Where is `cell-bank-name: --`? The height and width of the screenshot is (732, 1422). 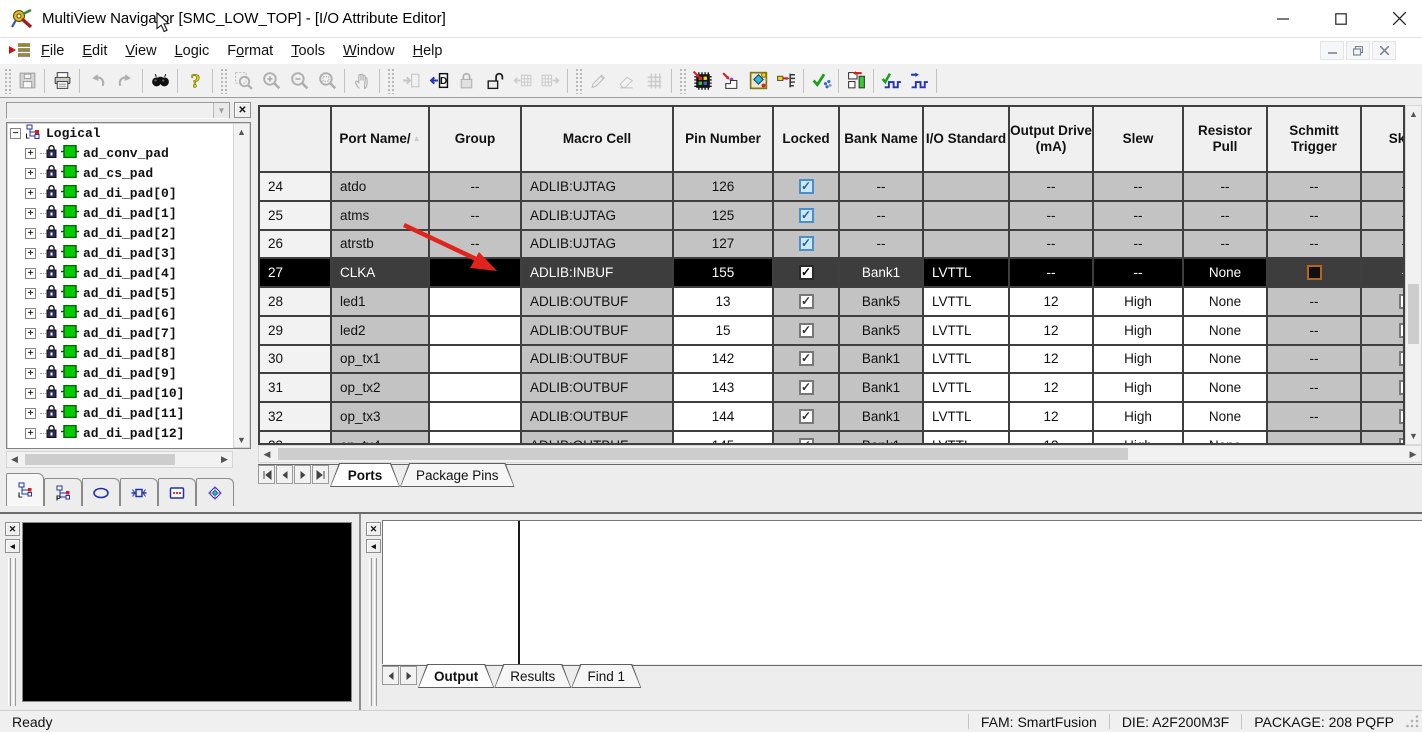 cell-bank-name: -- is located at coordinates (882, 186).